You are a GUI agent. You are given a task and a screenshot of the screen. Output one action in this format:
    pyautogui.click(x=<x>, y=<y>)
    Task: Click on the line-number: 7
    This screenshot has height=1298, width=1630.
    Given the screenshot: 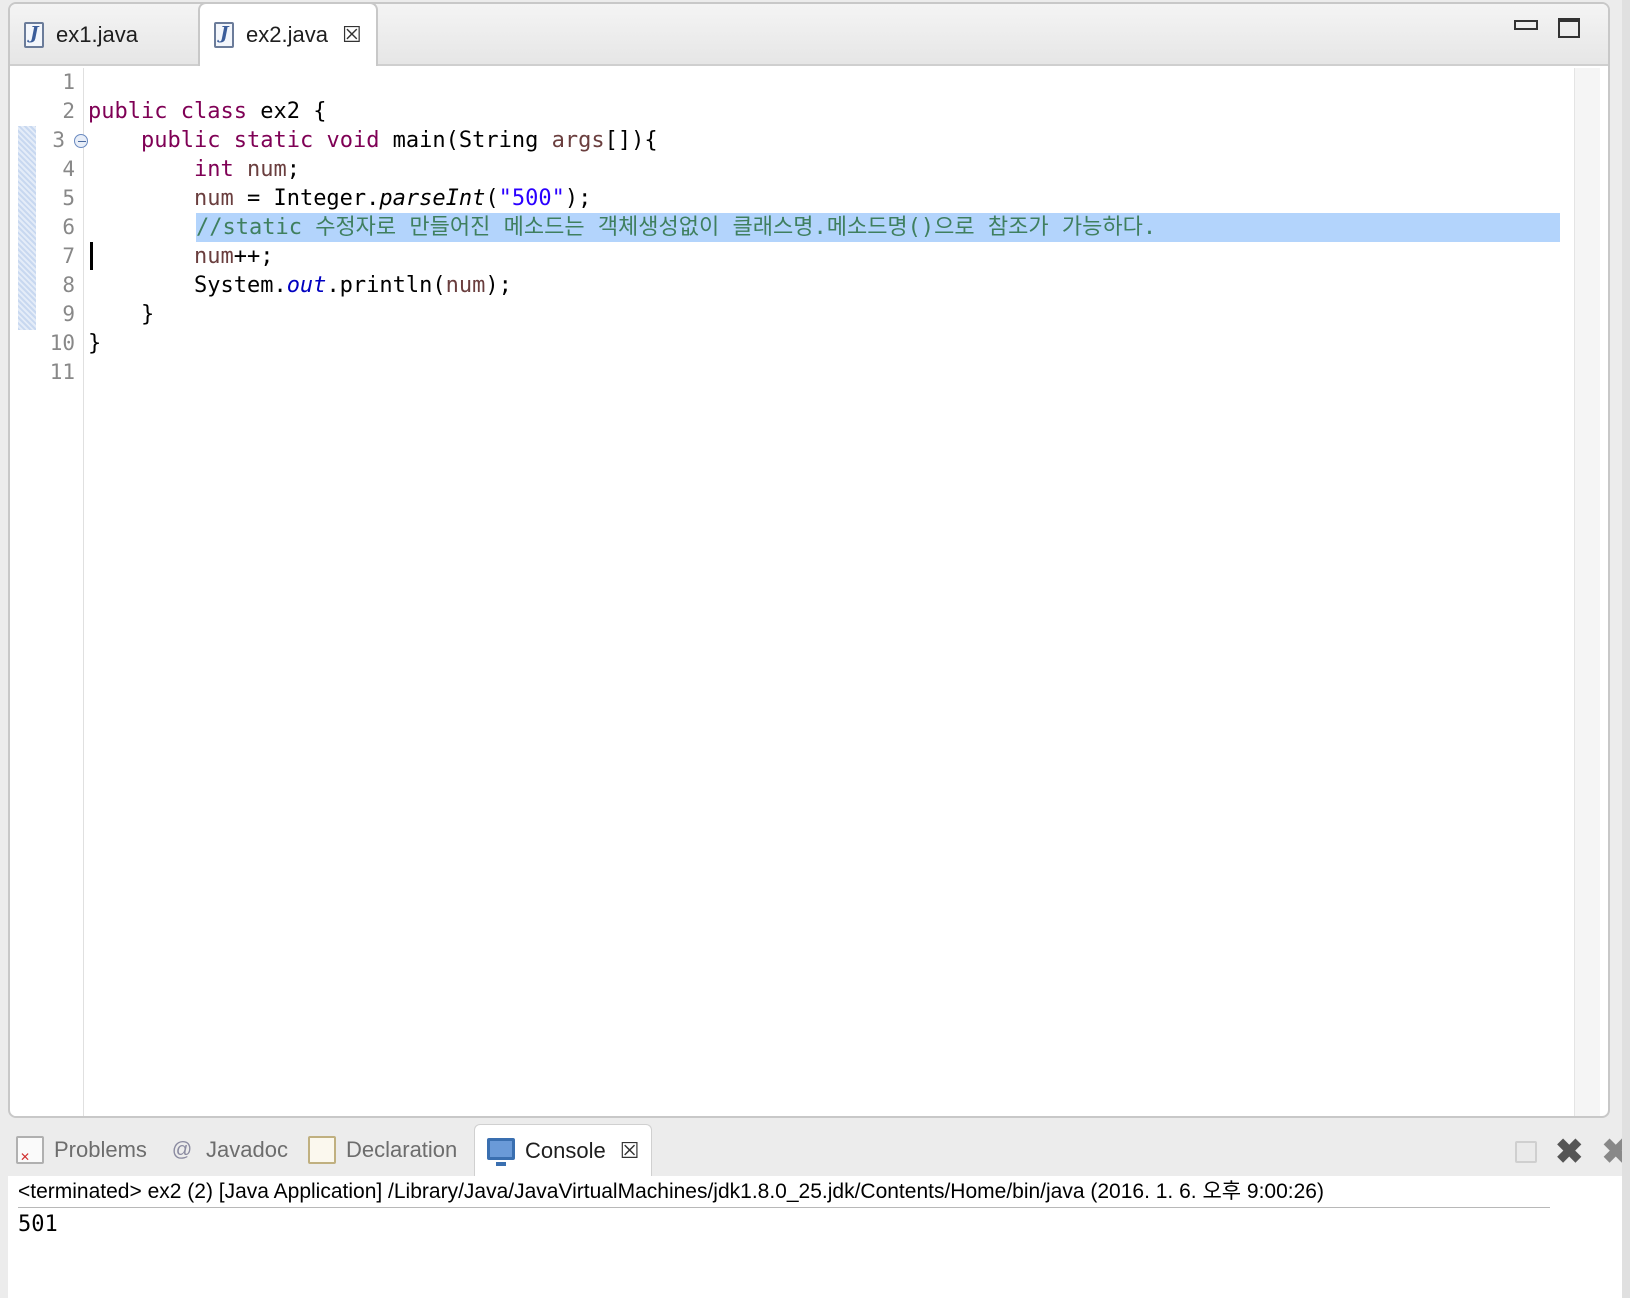 What is the action you would take?
    pyautogui.click(x=68, y=256)
    